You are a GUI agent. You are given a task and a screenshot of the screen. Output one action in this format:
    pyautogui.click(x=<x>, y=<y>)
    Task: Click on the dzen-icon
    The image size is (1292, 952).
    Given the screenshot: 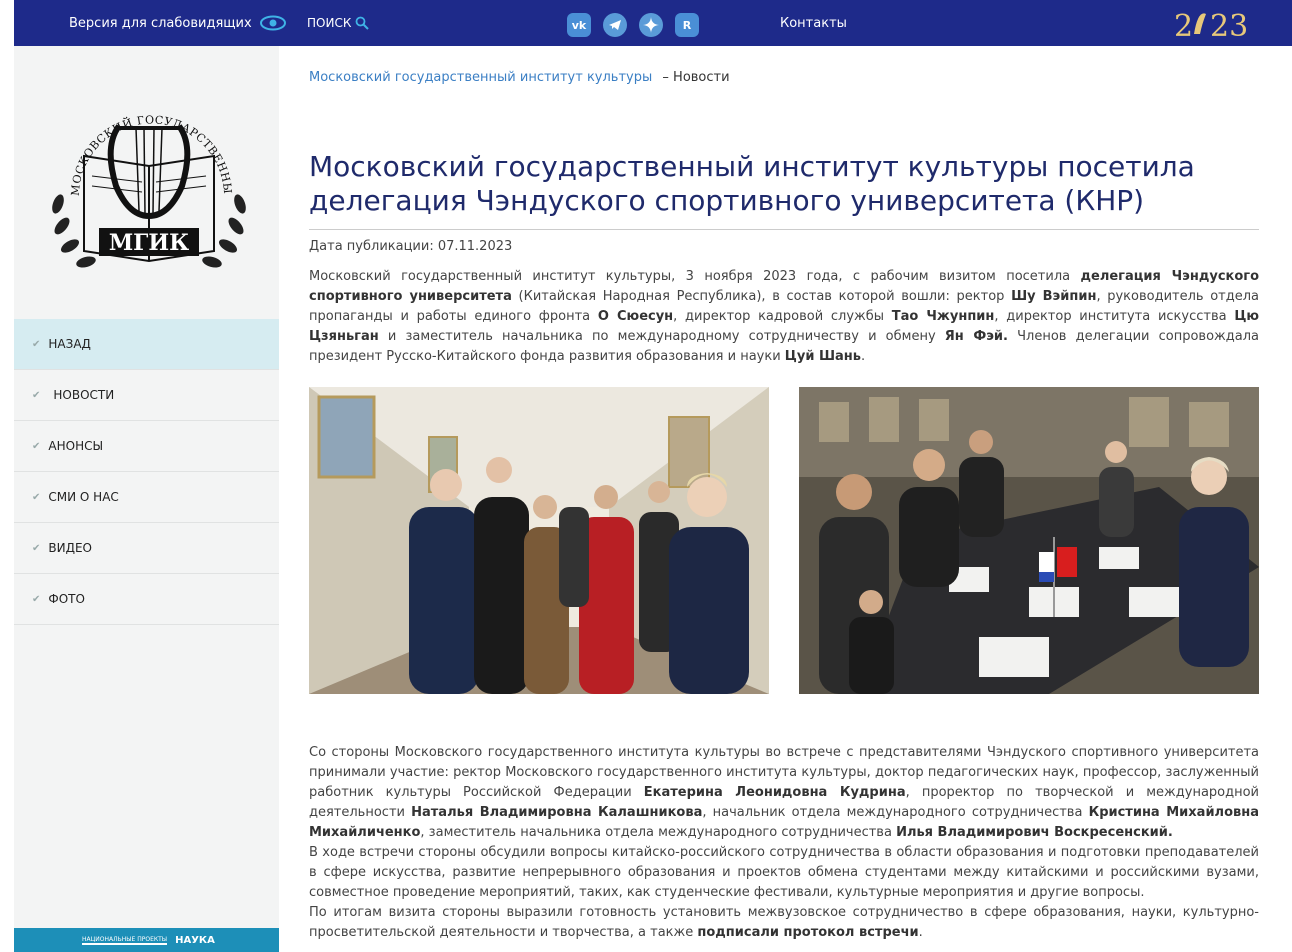 What is the action you would take?
    pyautogui.click(x=651, y=25)
    